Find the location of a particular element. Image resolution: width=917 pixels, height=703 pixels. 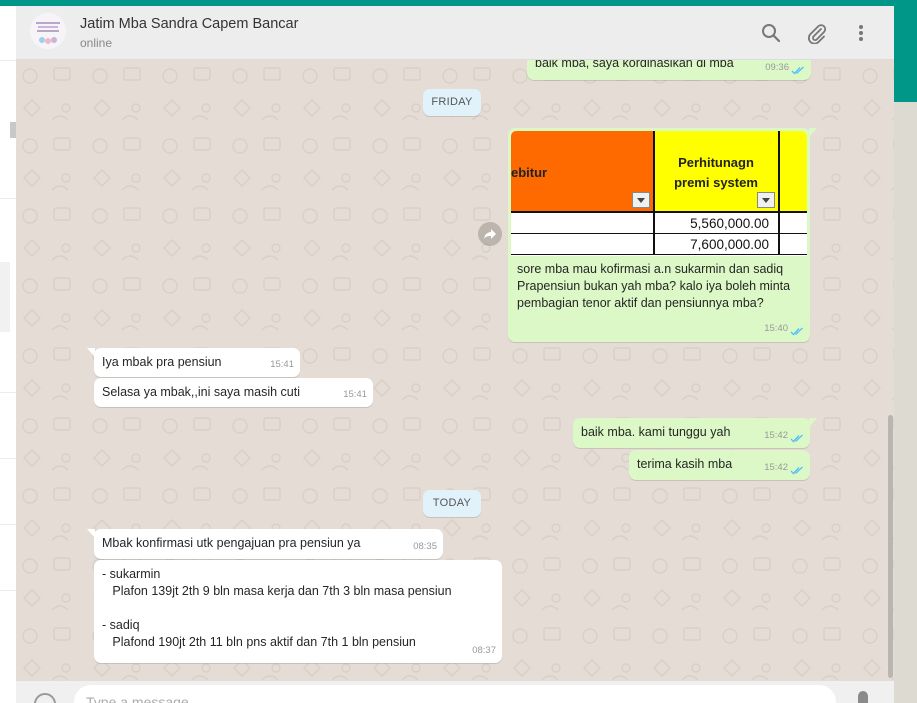

chat-list-selected-row is located at coordinates (5, 297).